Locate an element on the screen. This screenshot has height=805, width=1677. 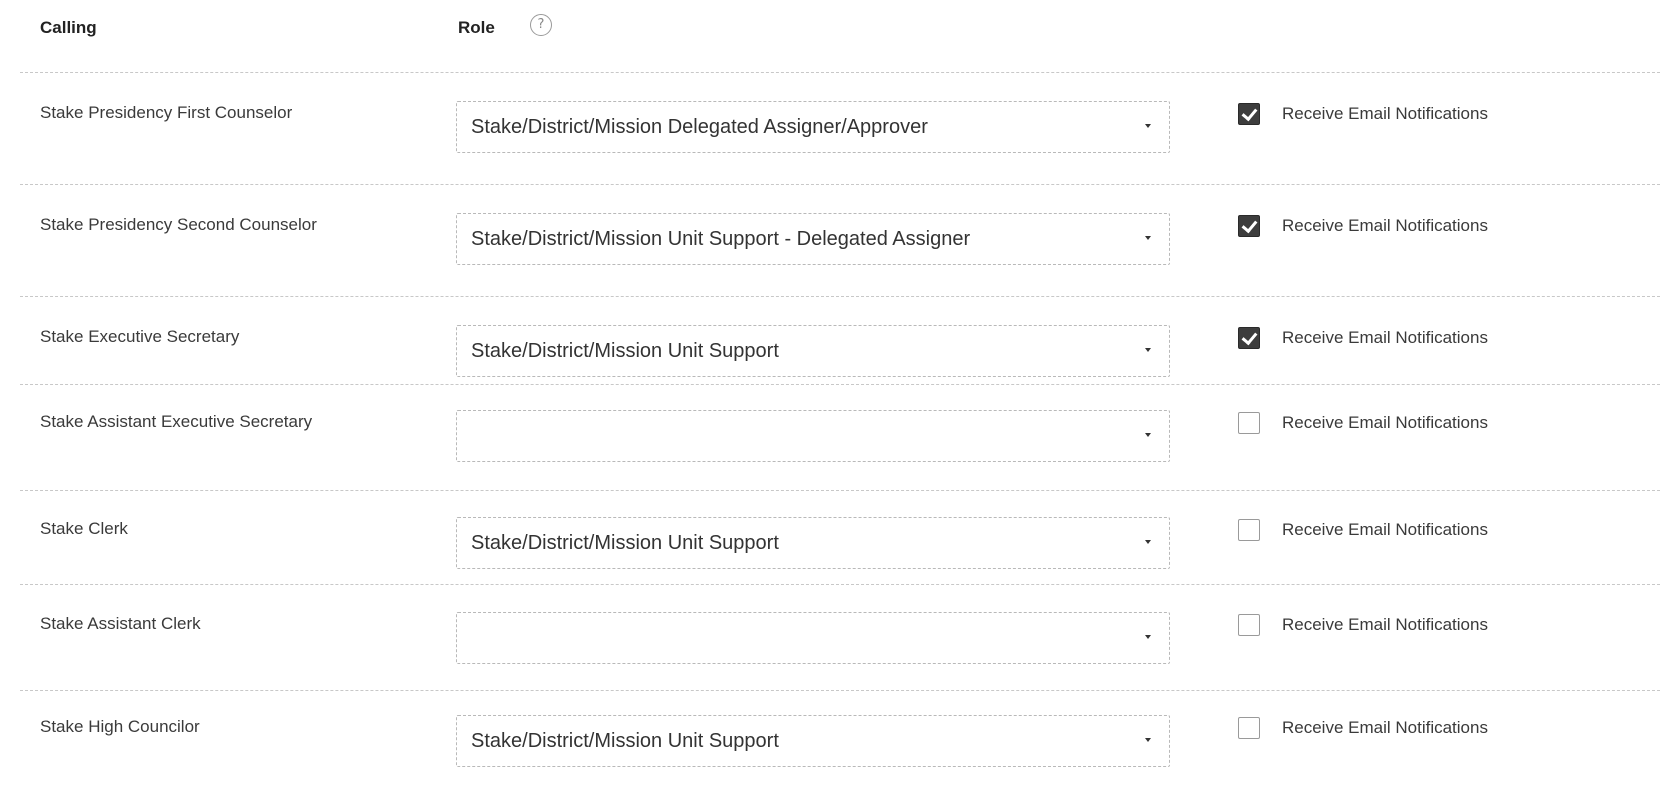
calling-name: Stake Presidency Second Counselor is located at coordinates (178, 224).